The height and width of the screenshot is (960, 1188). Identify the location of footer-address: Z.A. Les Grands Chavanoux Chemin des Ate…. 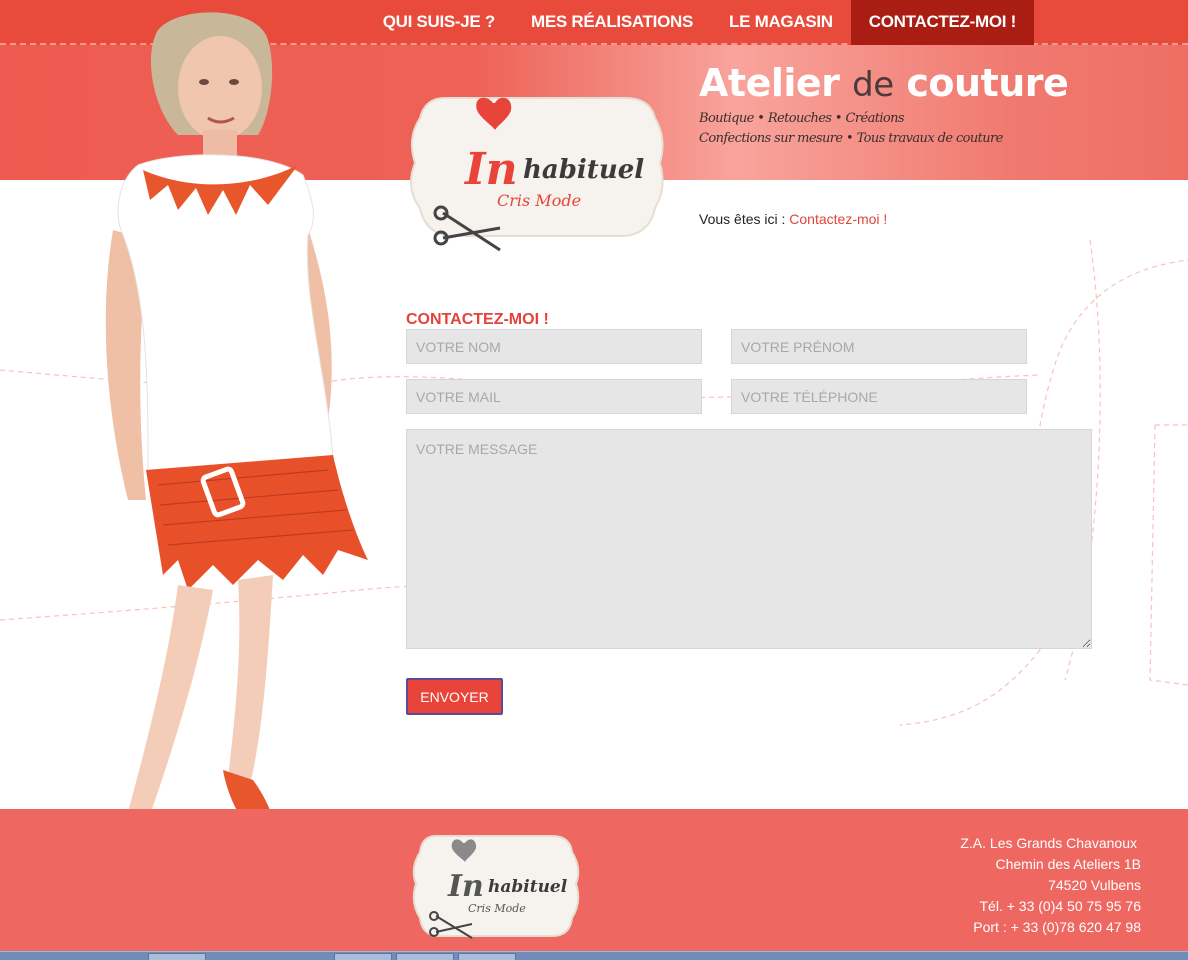
(1050, 885).